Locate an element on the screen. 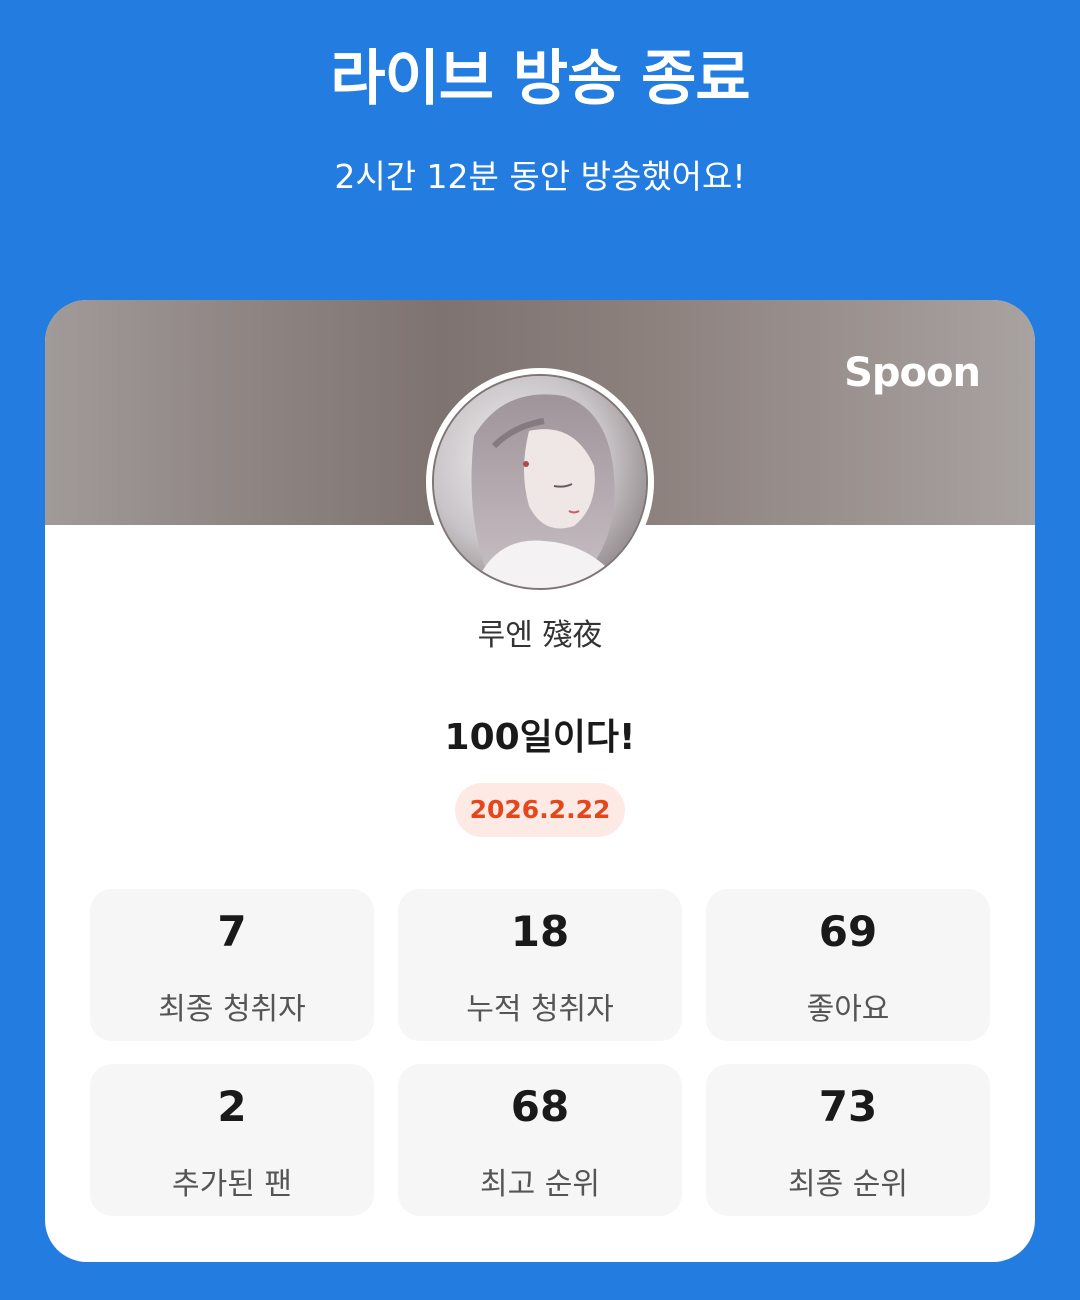  stat-label: 최고 순위 is located at coordinates (540, 1184).